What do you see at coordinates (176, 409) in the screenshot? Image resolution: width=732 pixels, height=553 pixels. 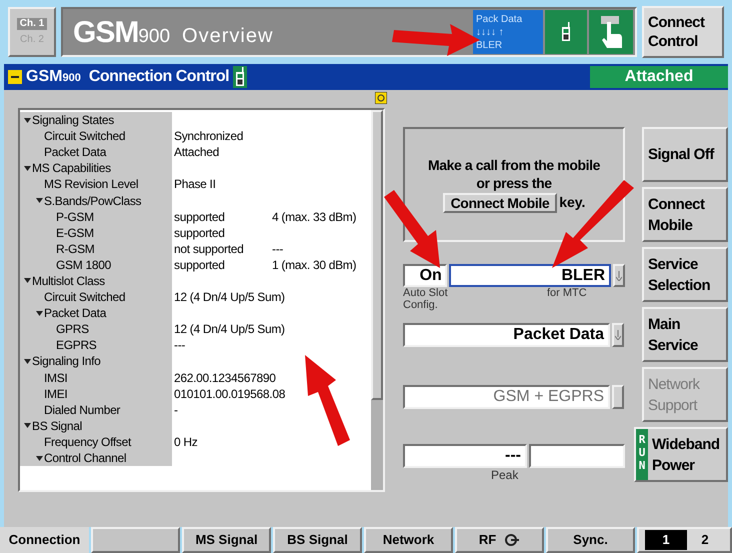 I see `tree-value: -` at bounding box center [176, 409].